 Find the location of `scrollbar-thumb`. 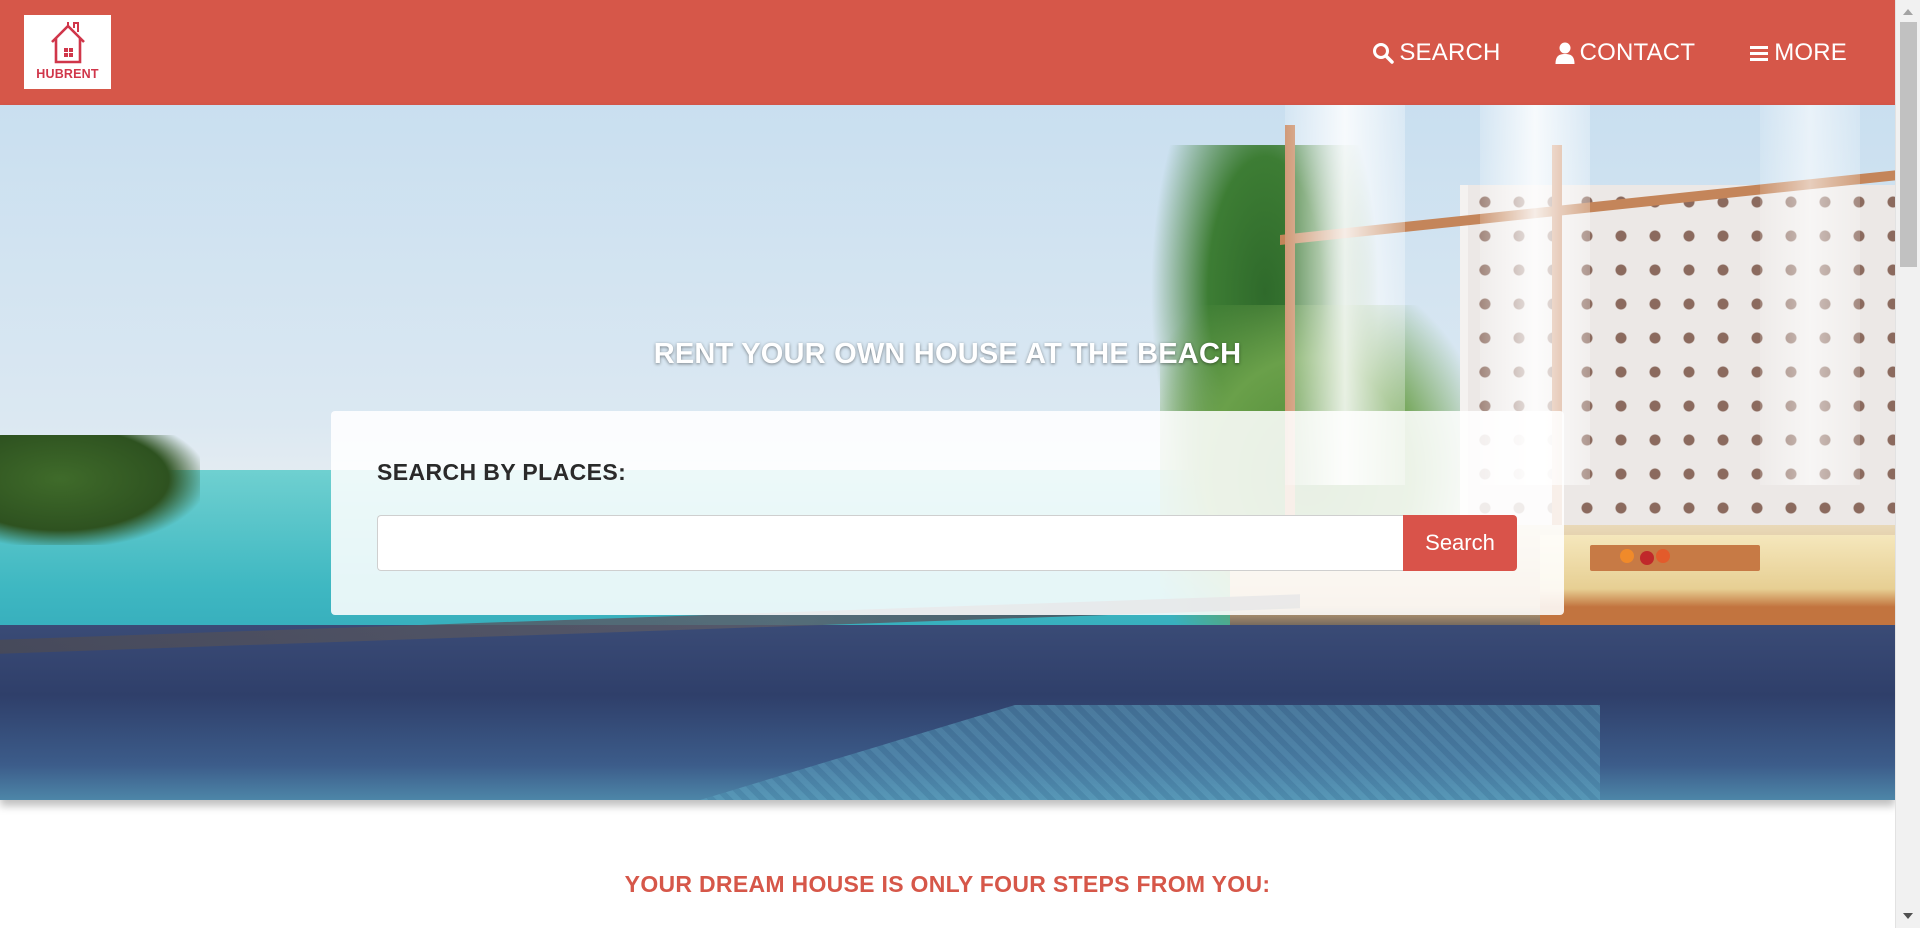

scrollbar-thumb is located at coordinates (1908, 144).